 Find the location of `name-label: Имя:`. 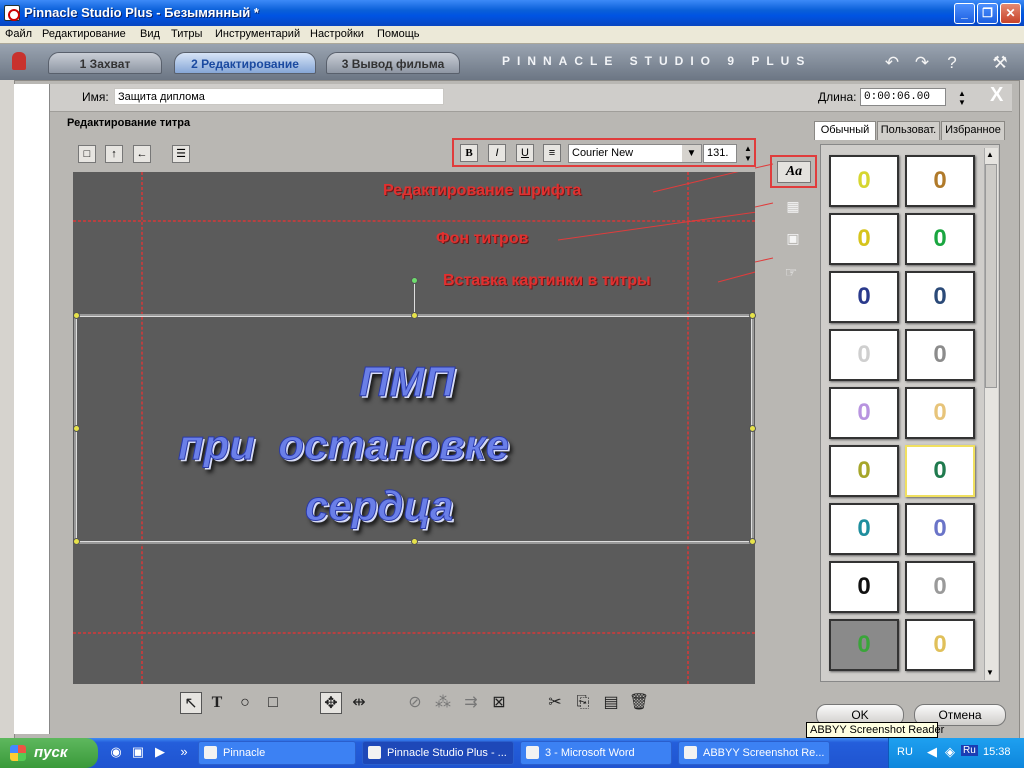

name-label: Имя: is located at coordinates (95, 97).